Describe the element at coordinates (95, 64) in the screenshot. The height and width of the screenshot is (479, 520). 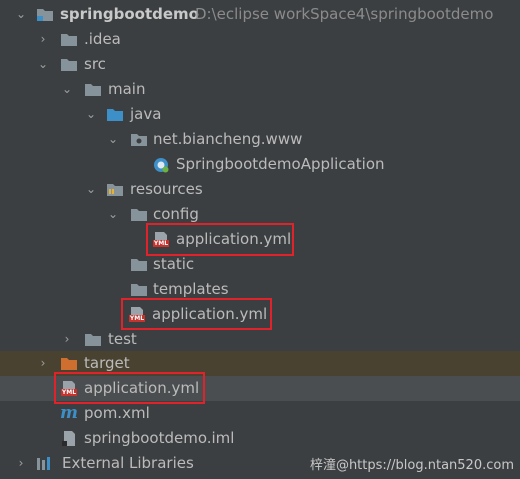
I see `tree-label: src` at that location.